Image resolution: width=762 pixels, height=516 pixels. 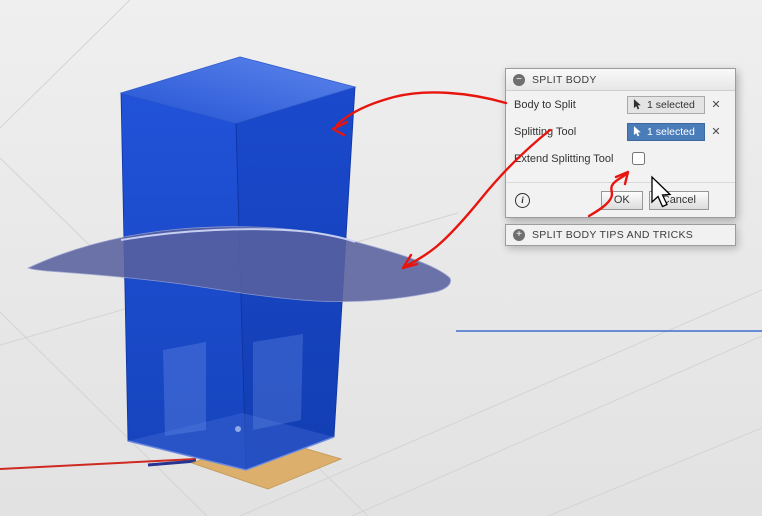 I want to click on extend-splitting-tool-checkbox, so click(x=638, y=158).